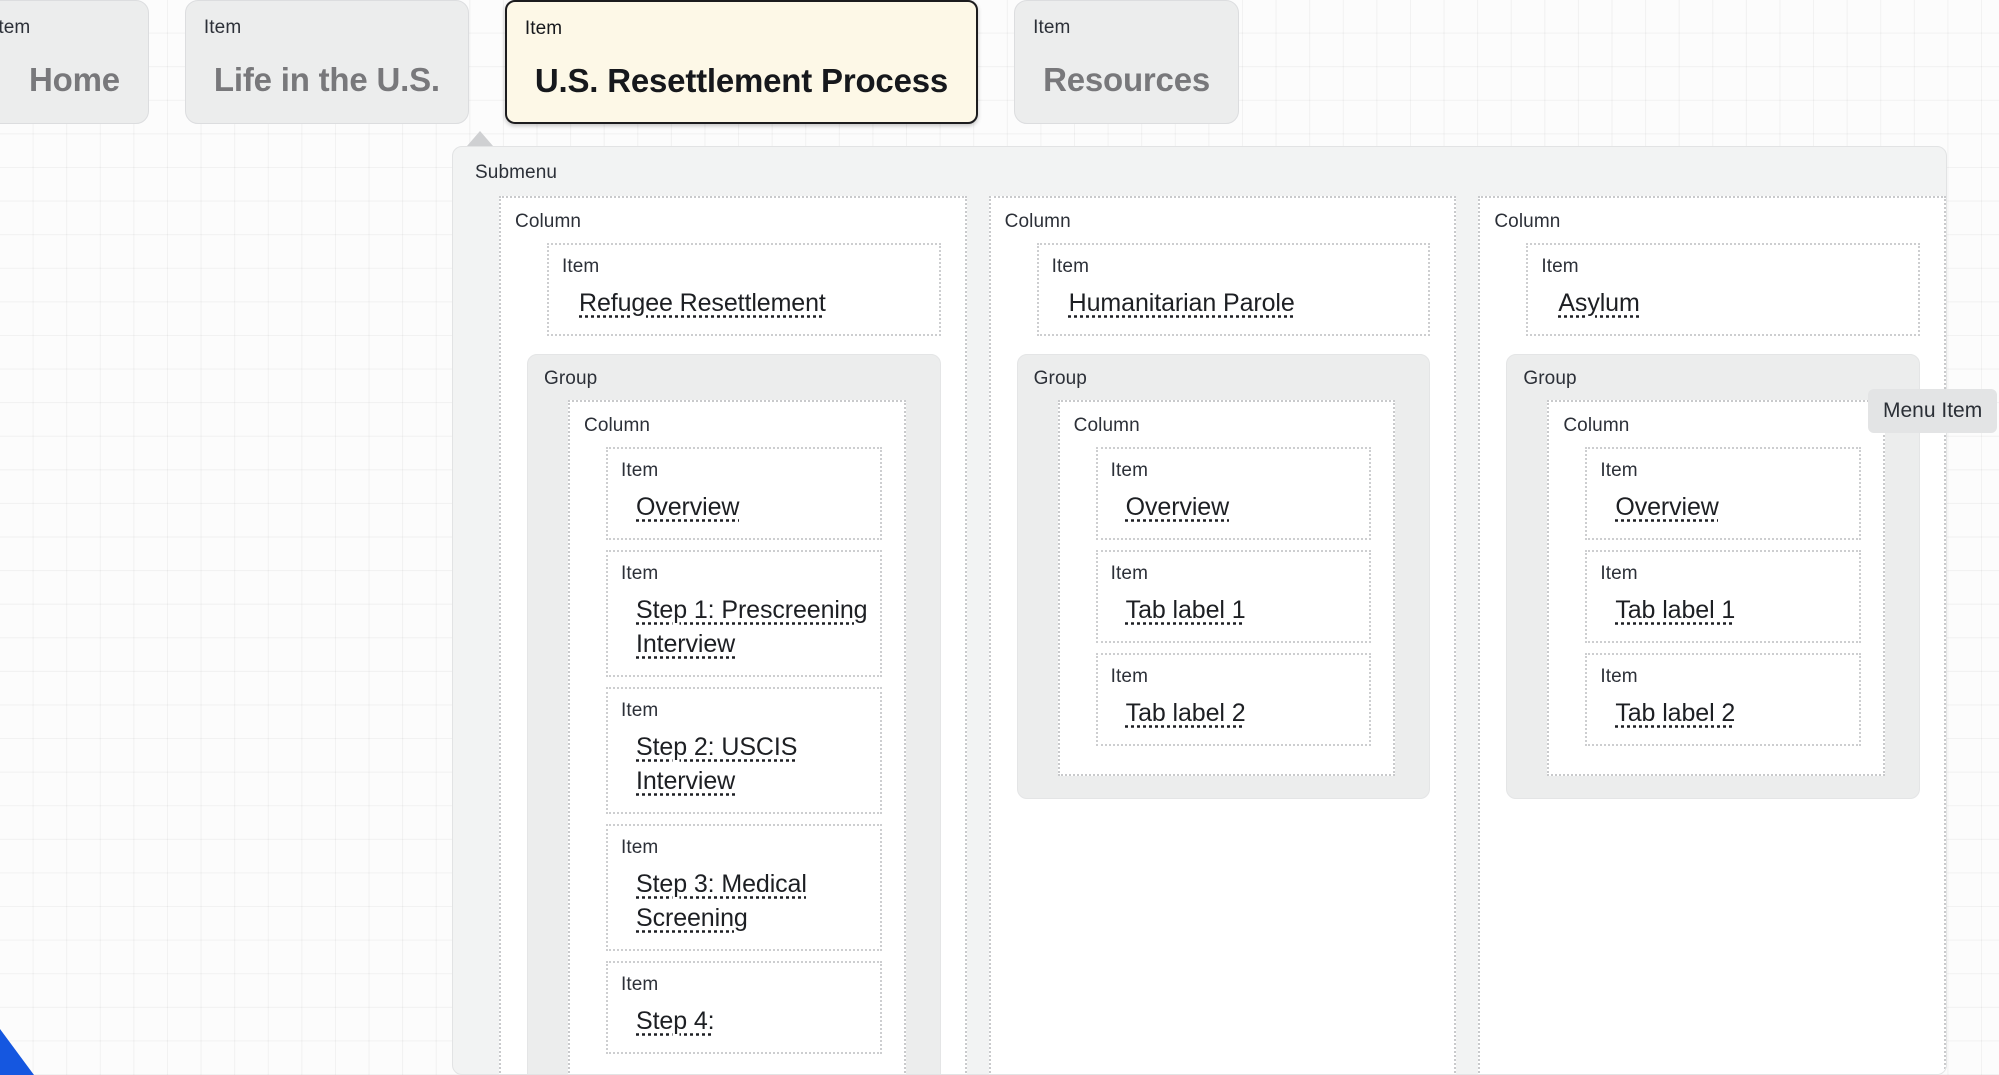 This screenshot has height=1075, width=1999. What do you see at coordinates (753, 303) in the screenshot?
I see `menu-link: Refugee Resettlement` at bounding box center [753, 303].